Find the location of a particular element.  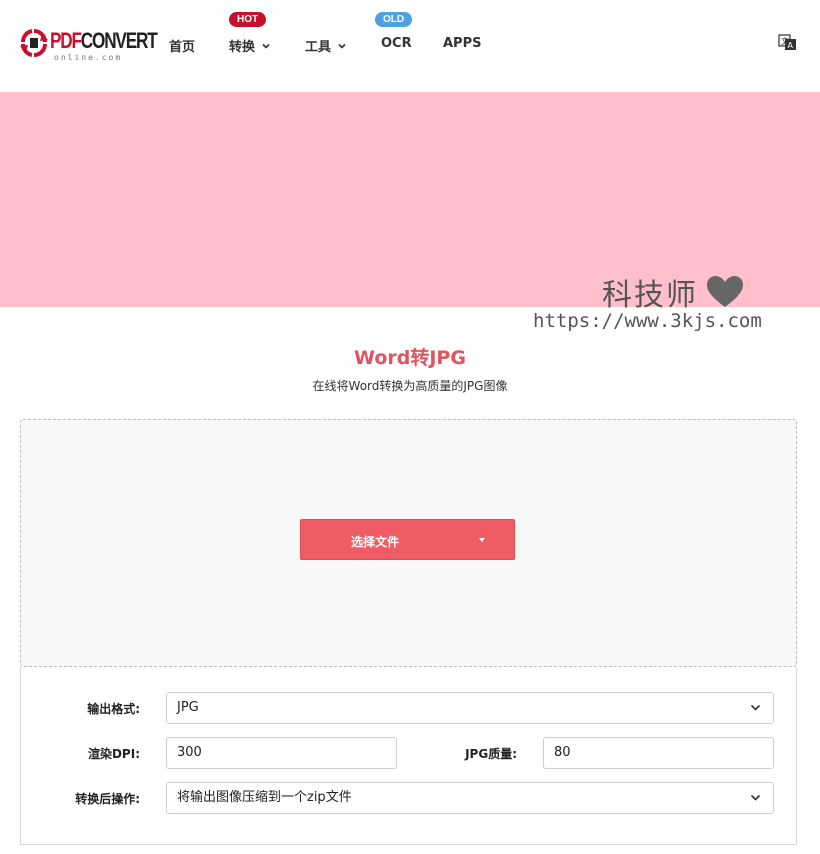

caret-down-icon is located at coordinates (482, 540).